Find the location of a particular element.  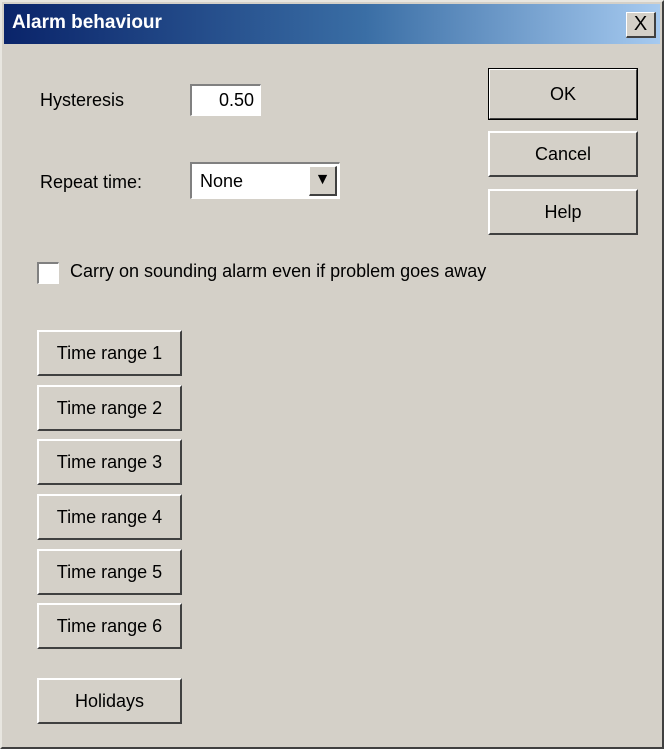

close-icon: X is located at coordinates (640, 24).